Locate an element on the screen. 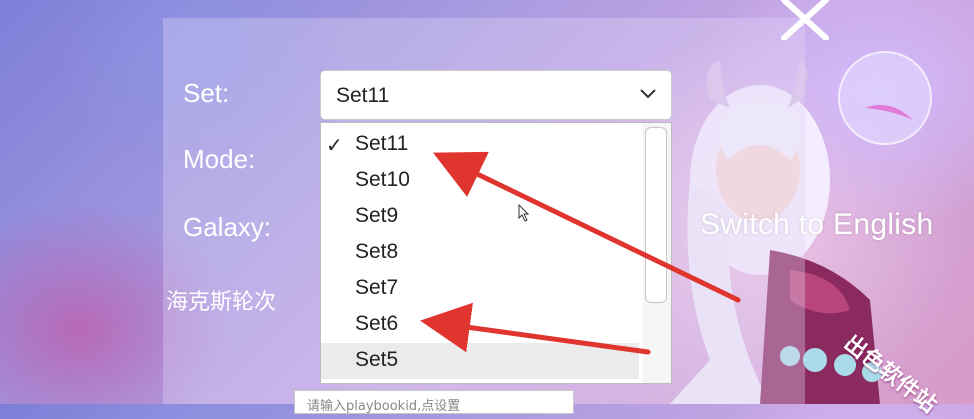 The height and width of the screenshot is (419, 974). hextech-round-label: 海克斯轮次 is located at coordinates (221, 302).